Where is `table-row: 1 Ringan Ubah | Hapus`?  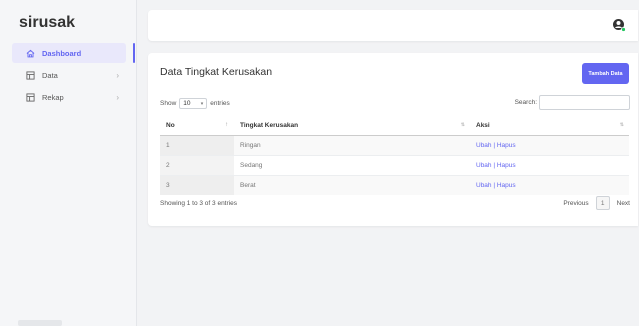
table-row: 1 Ringan Ubah | Hapus is located at coordinates (394, 145).